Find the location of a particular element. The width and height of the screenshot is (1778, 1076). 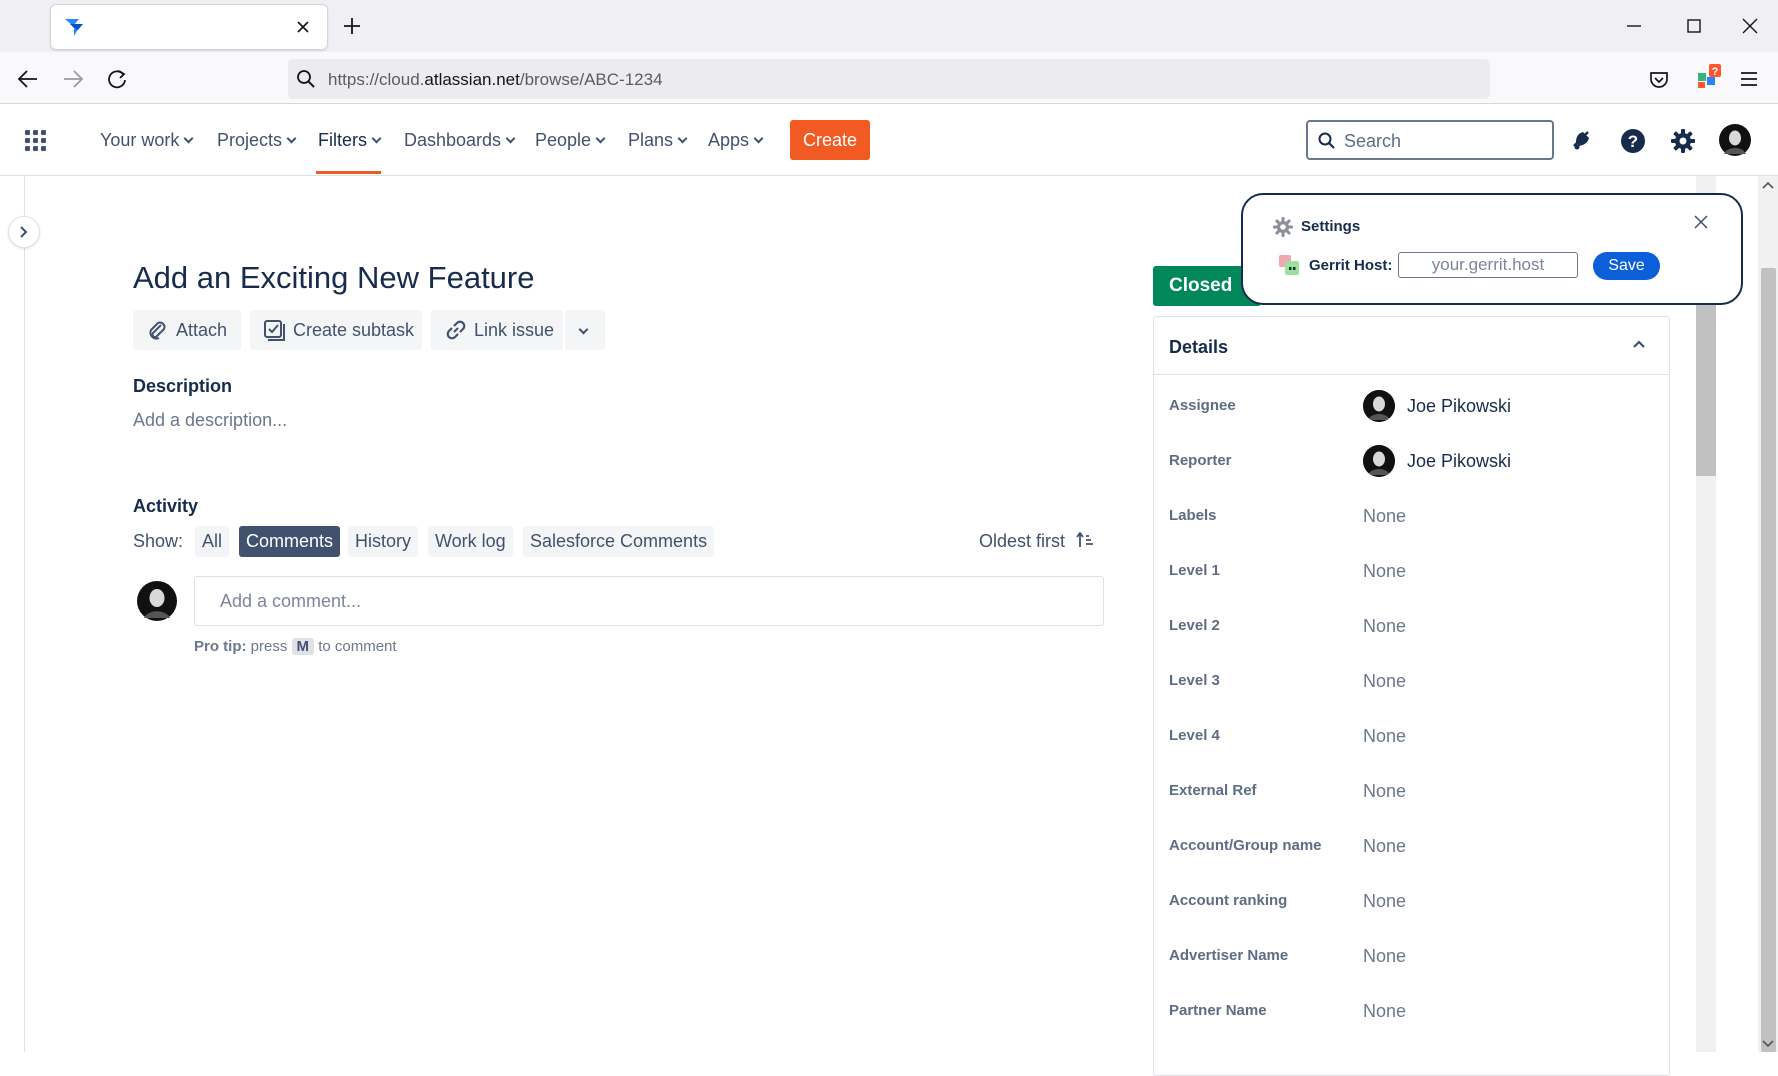

url-search-icon is located at coordinates (306, 79).